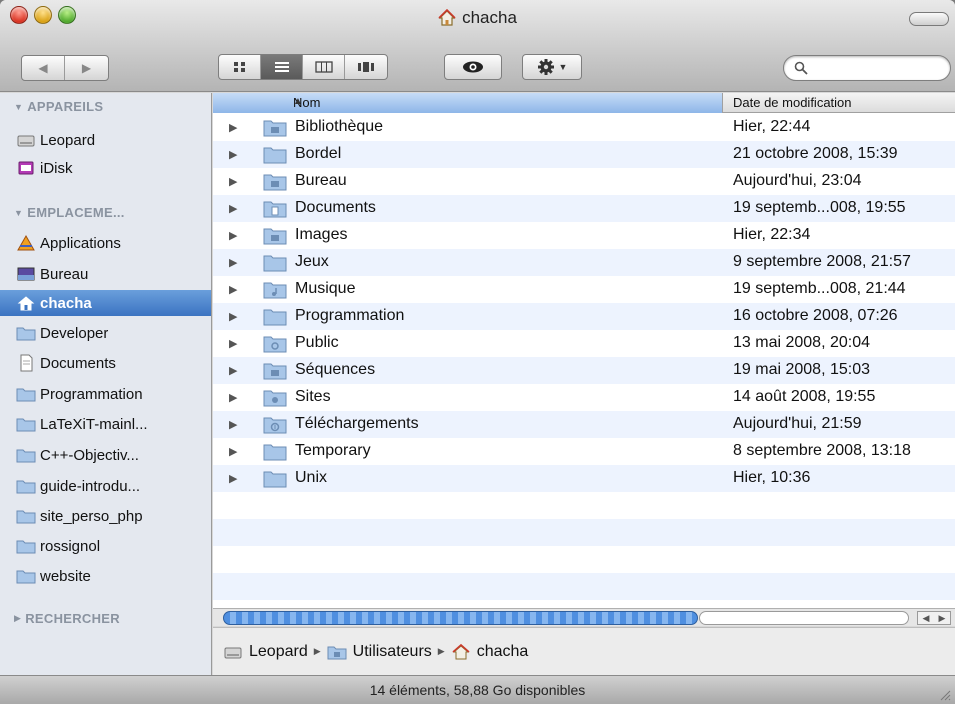 The width and height of the screenshot is (955, 704). Describe the element at coordinates (584, 370) in the screenshot. I see `table-row: ▶ Séquences 19 mai 2008, 15:03` at that location.